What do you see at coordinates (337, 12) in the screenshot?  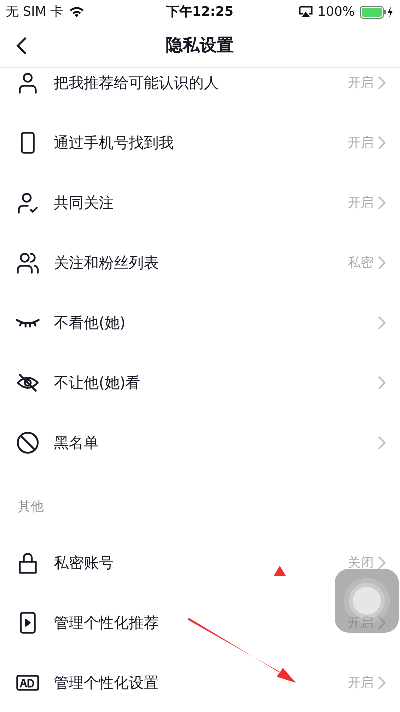 I see `battery-text: 100%` at bounding box center [337, 12].